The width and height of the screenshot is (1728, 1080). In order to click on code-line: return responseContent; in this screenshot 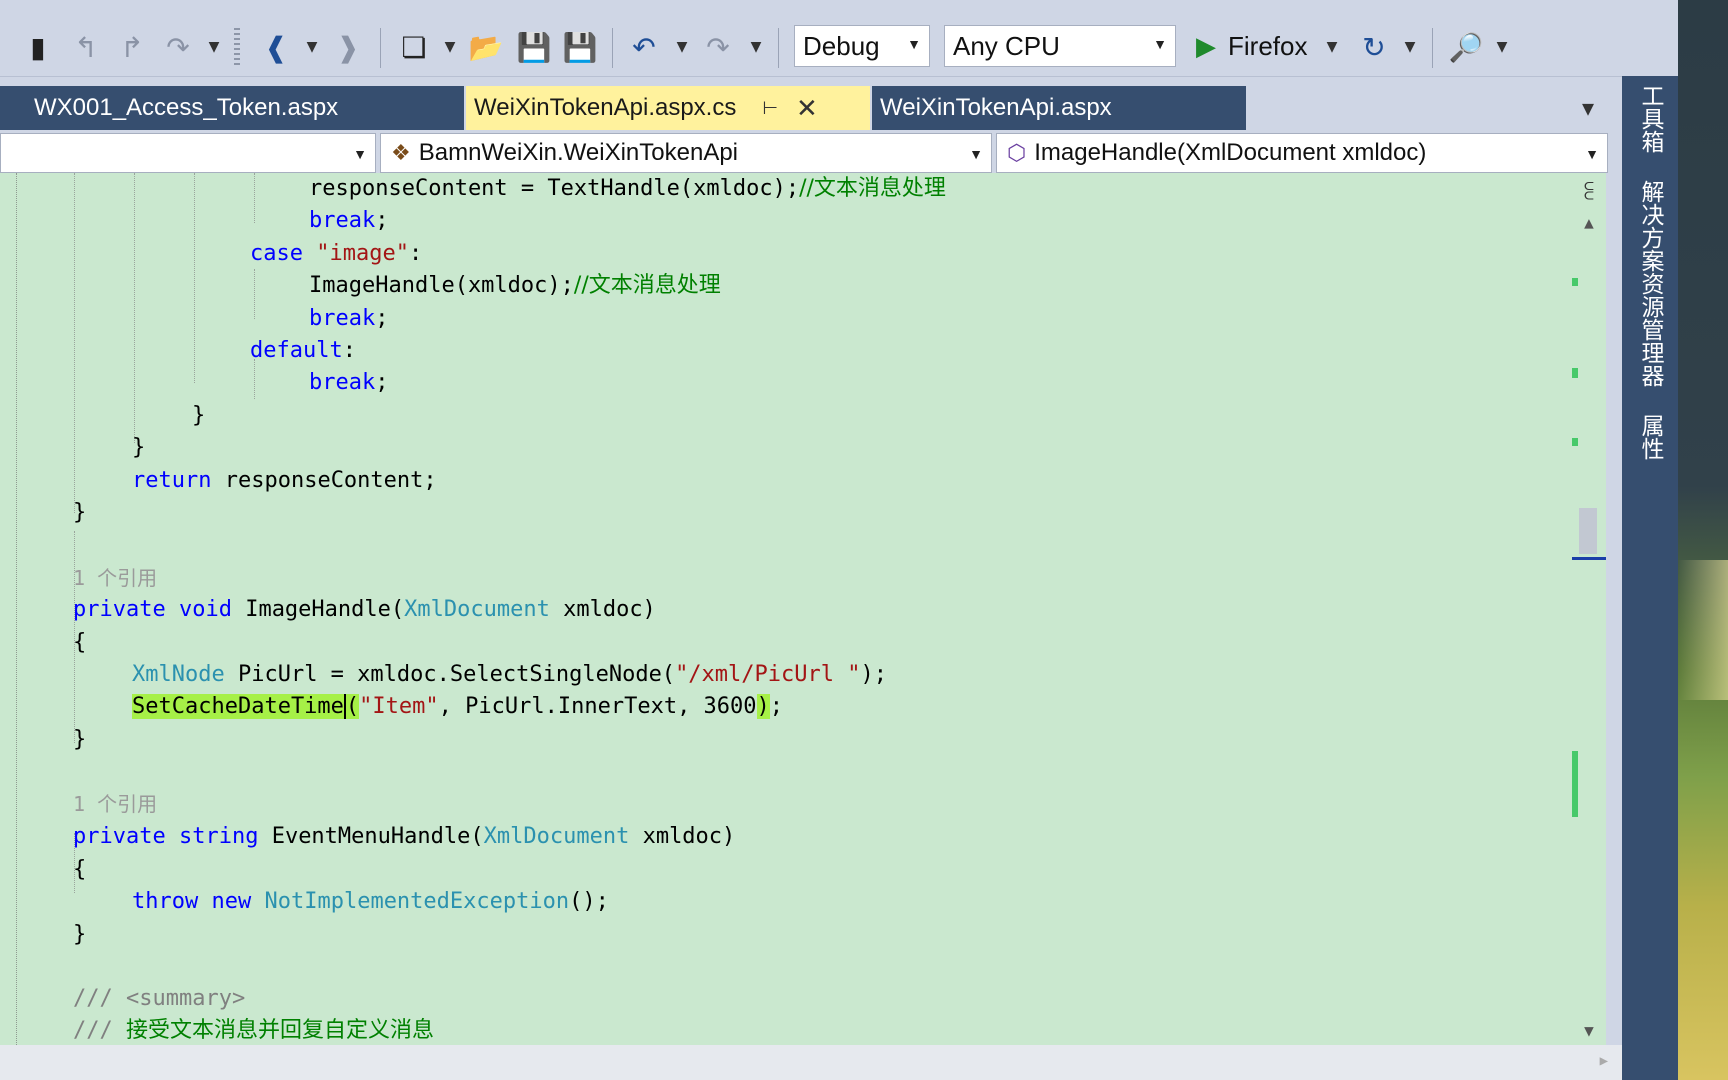, I will do `click(284, 481)`.